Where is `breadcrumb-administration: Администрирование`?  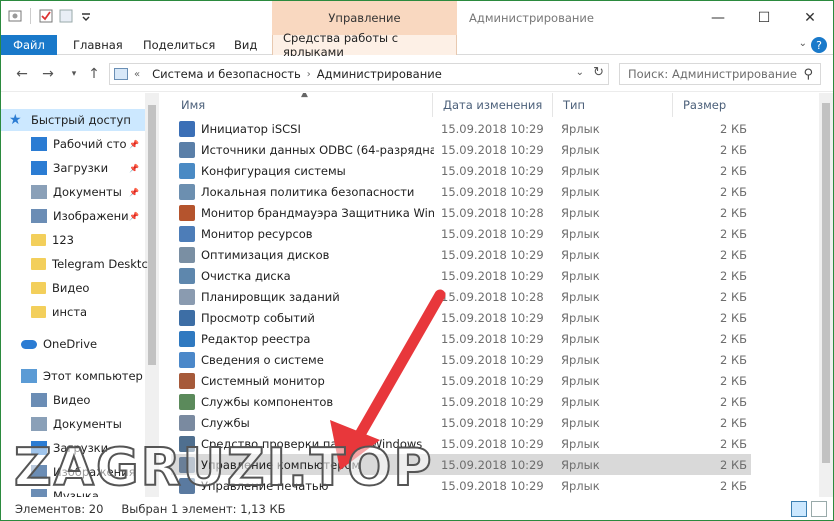 breadcrumb-administration: Администрирование is located at coordinates (379, 74).